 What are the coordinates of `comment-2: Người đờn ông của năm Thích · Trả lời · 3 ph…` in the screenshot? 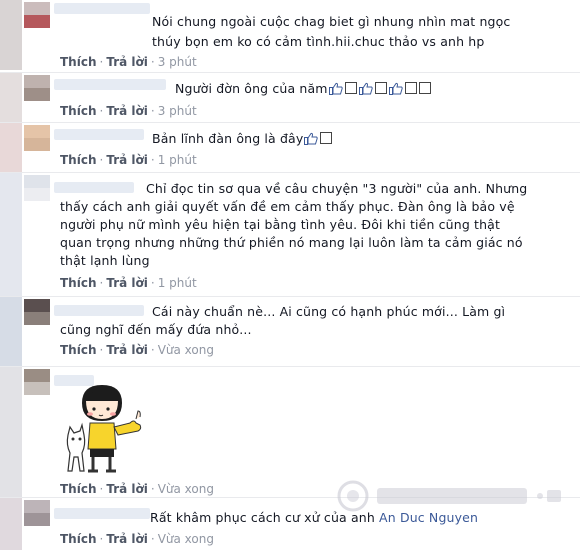 It's located at (290, 97).